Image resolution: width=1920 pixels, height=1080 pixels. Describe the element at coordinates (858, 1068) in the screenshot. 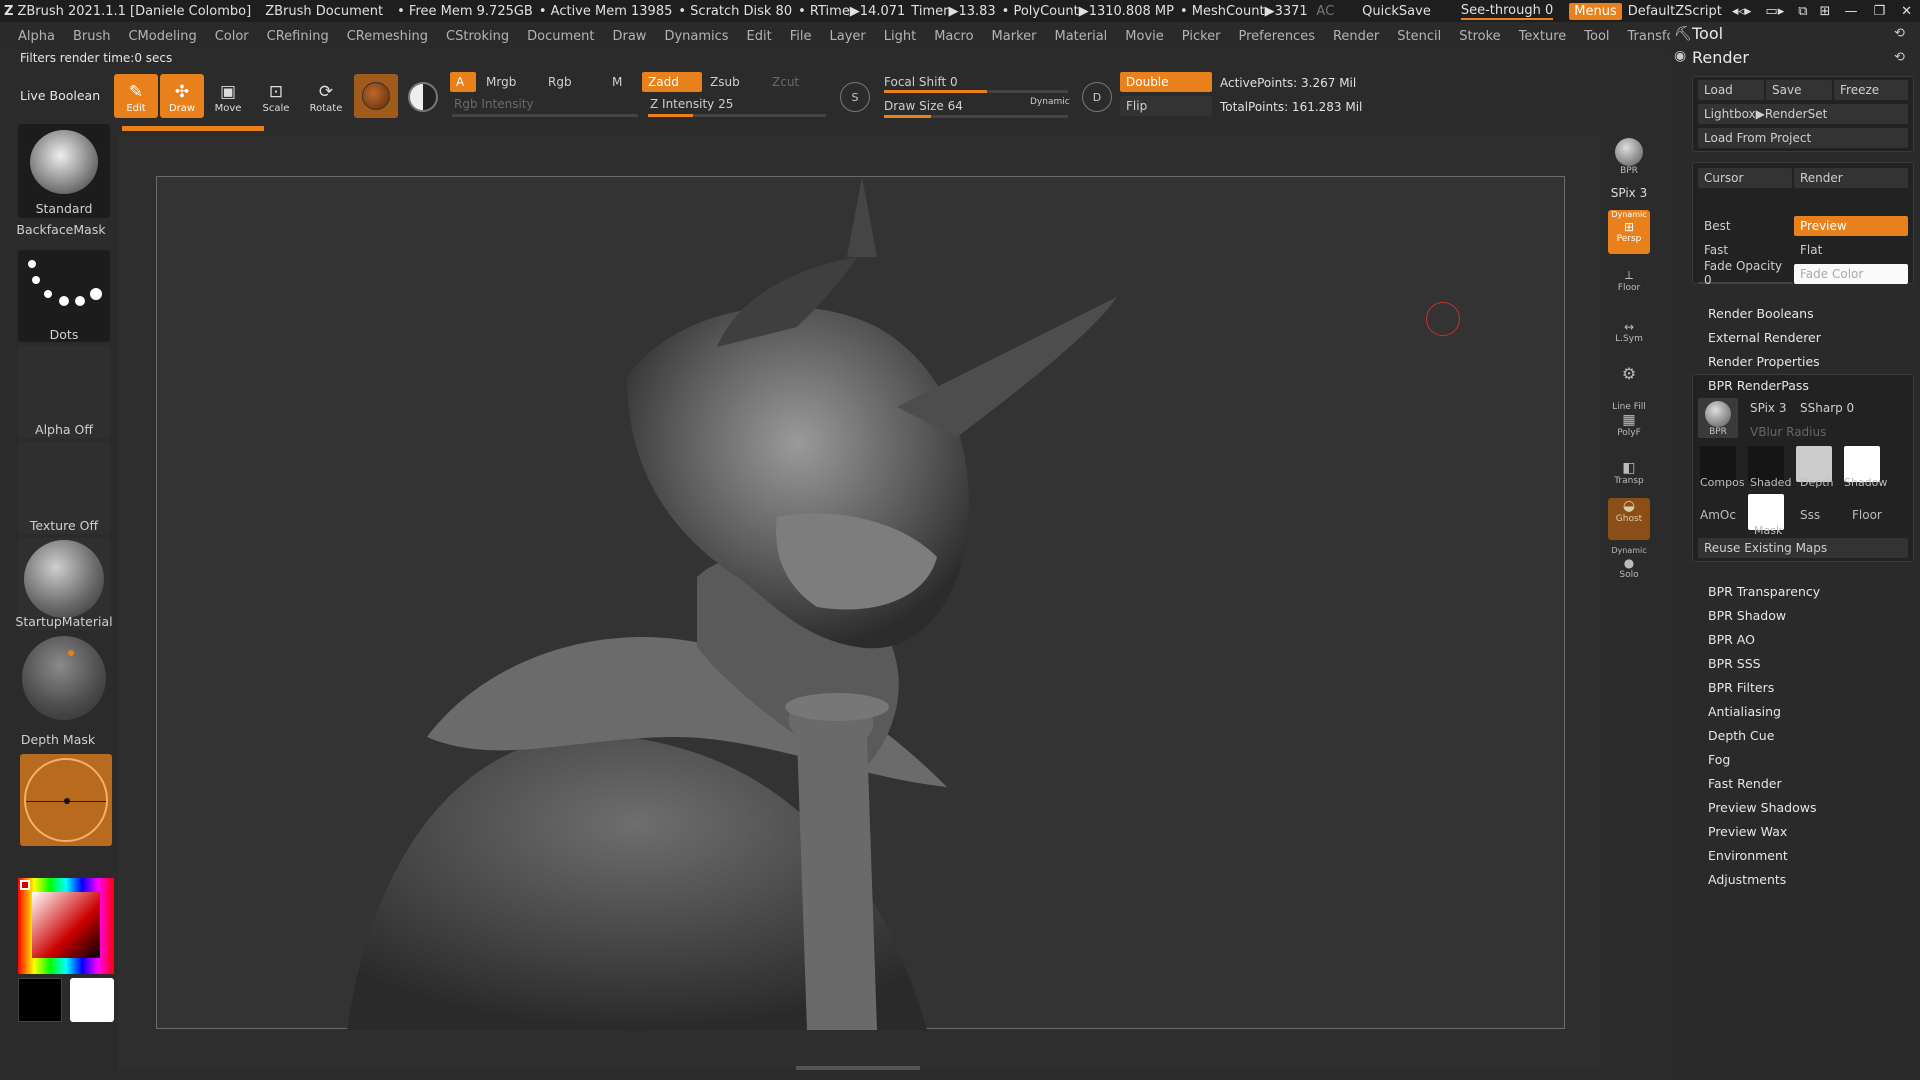

I see `bottom-scroll-handle` at that location.